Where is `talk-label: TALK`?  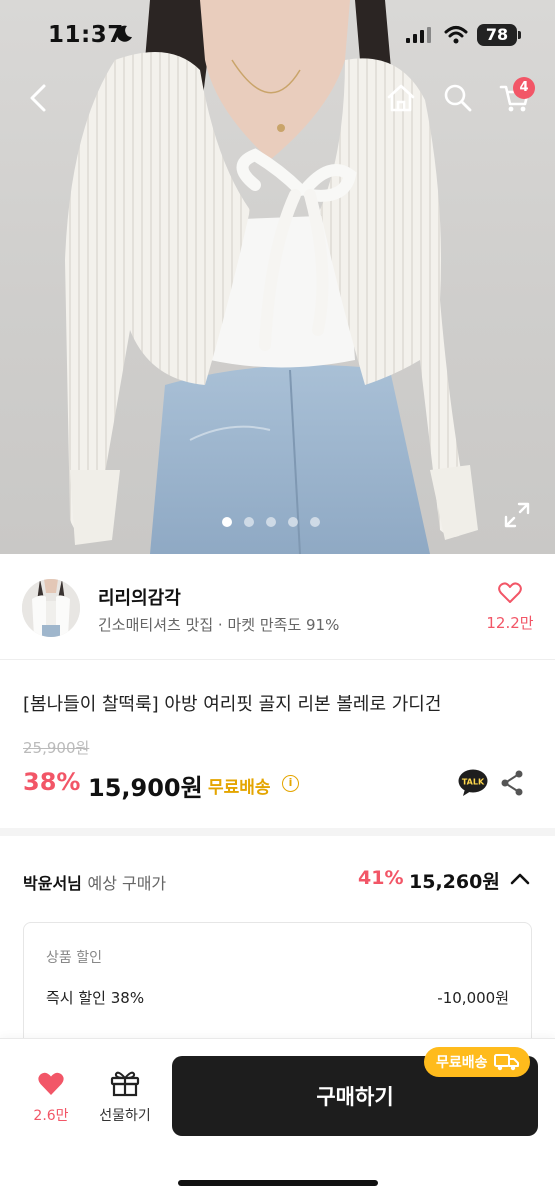 talk-label: TALK is located at coordinates (473, 782).